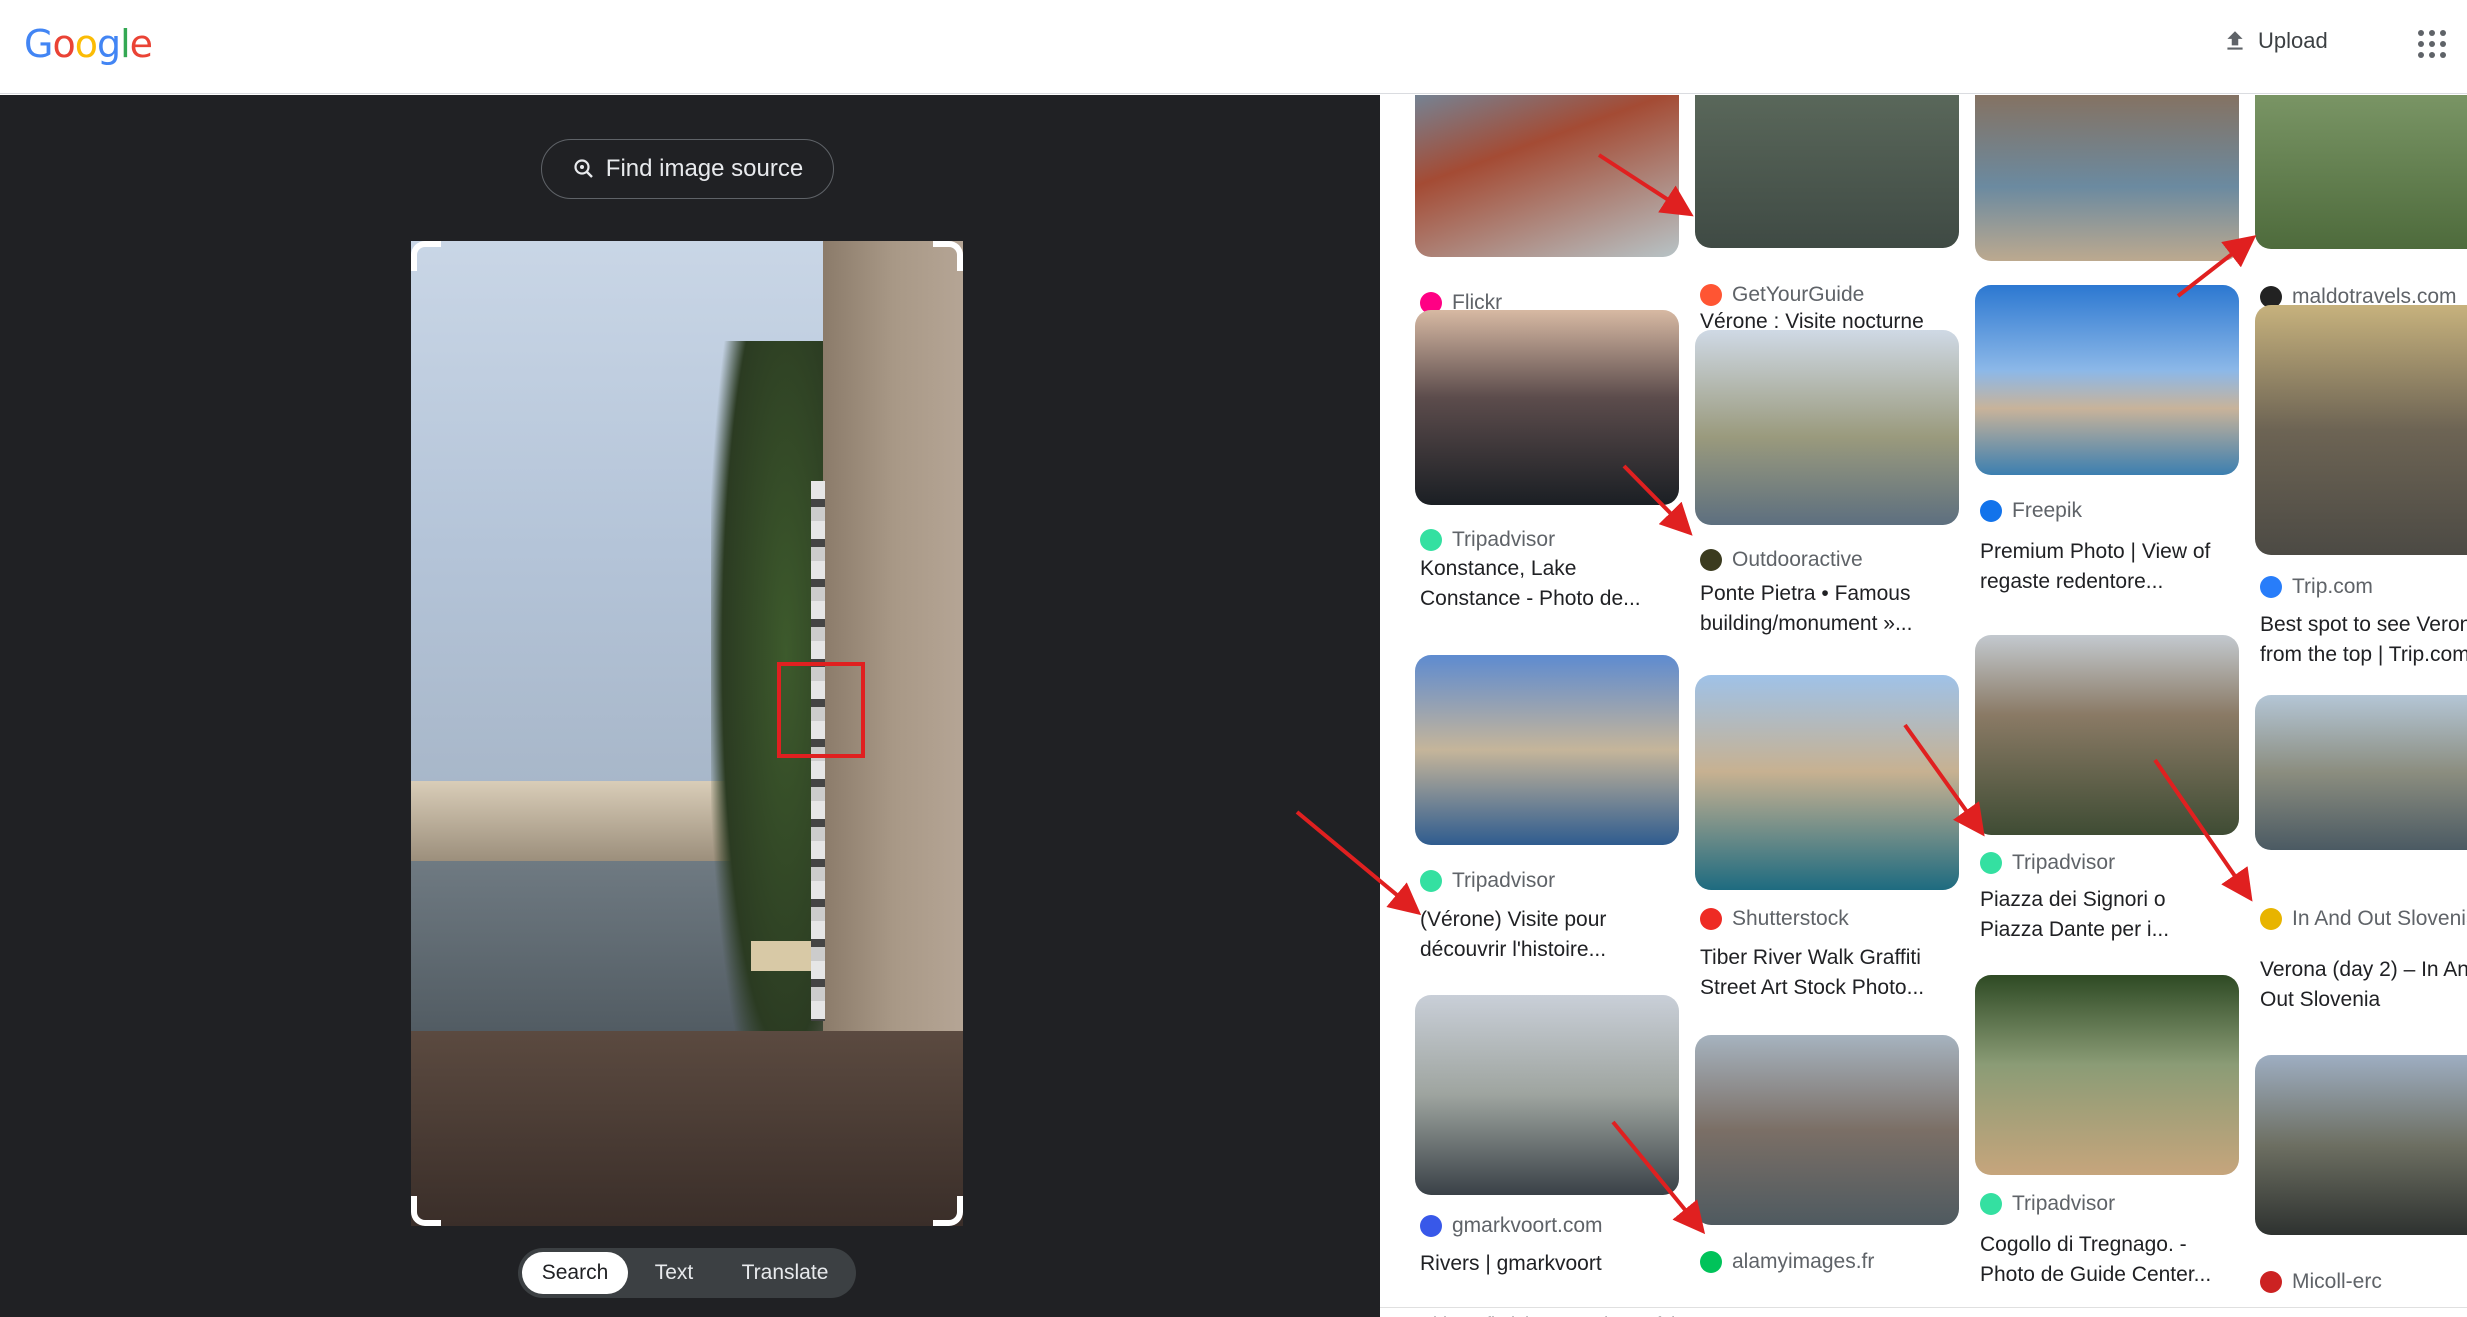  What do you see at coordinates (2363, 625) in the screenshot?
I see `result-title-line: Best spot to see Verona` at bounding box center [2363, 625].